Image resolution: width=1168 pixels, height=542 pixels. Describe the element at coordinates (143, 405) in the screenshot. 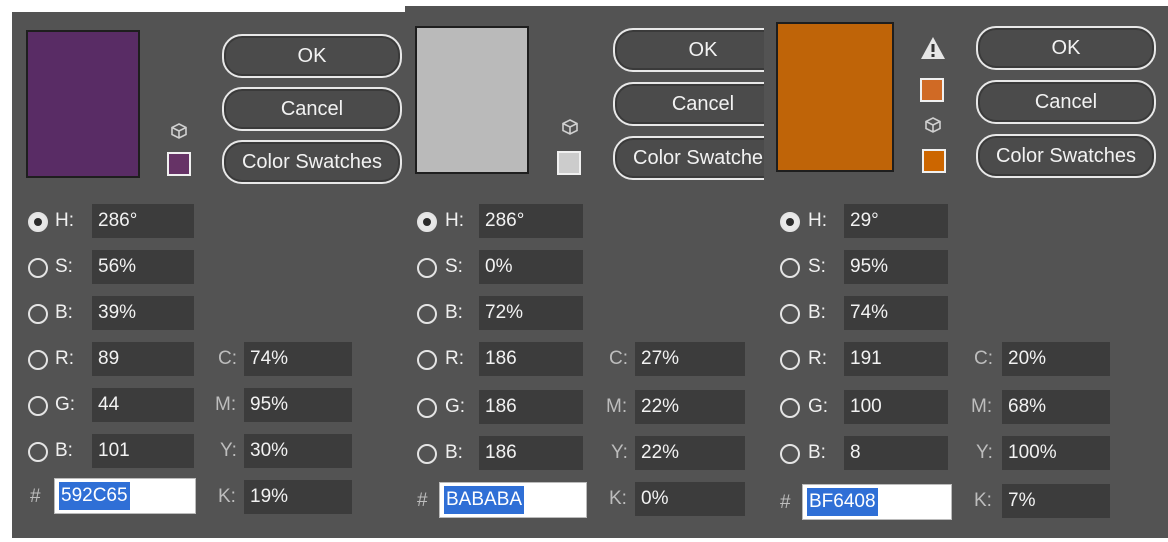

I see `field-g: 44` at that location.